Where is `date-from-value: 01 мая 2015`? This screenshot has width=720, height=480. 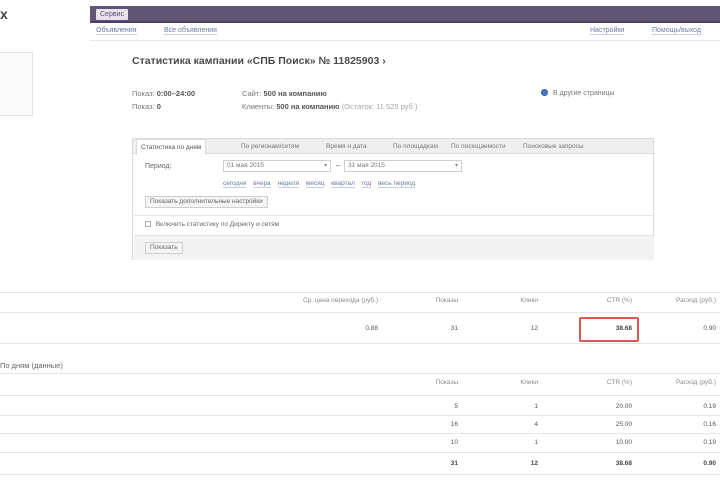
date-from-value: 01 мая 2015 is located at coordinates (245, 165).